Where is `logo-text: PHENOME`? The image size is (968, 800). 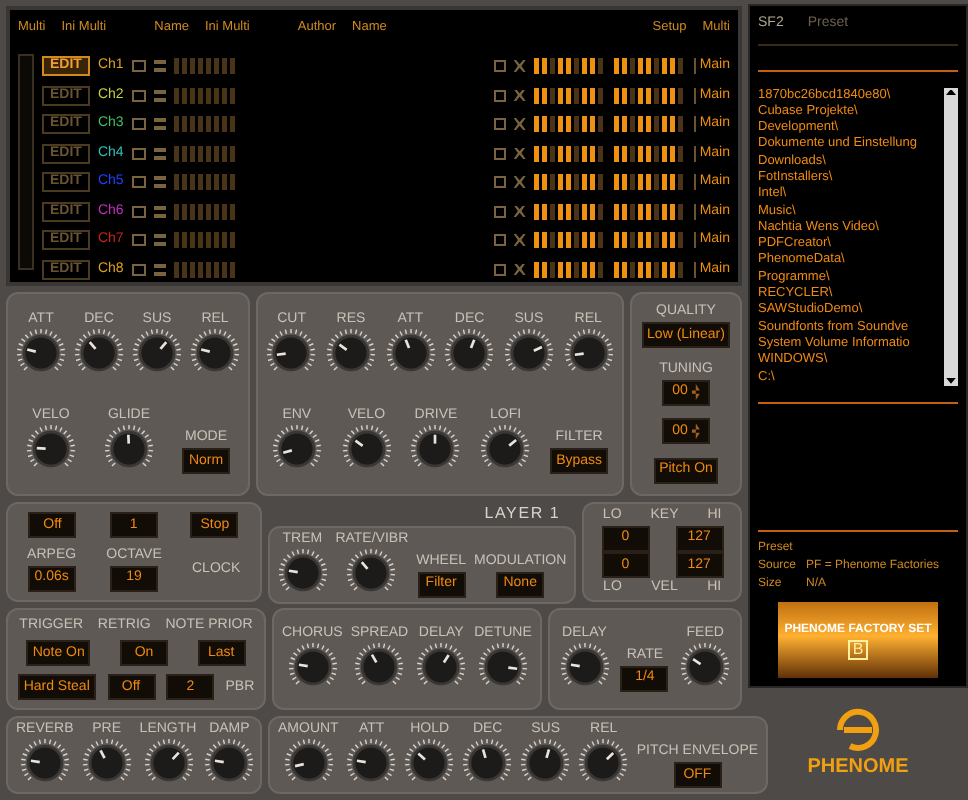
logo-text: PHENOME is located at coordinates (858, 767).